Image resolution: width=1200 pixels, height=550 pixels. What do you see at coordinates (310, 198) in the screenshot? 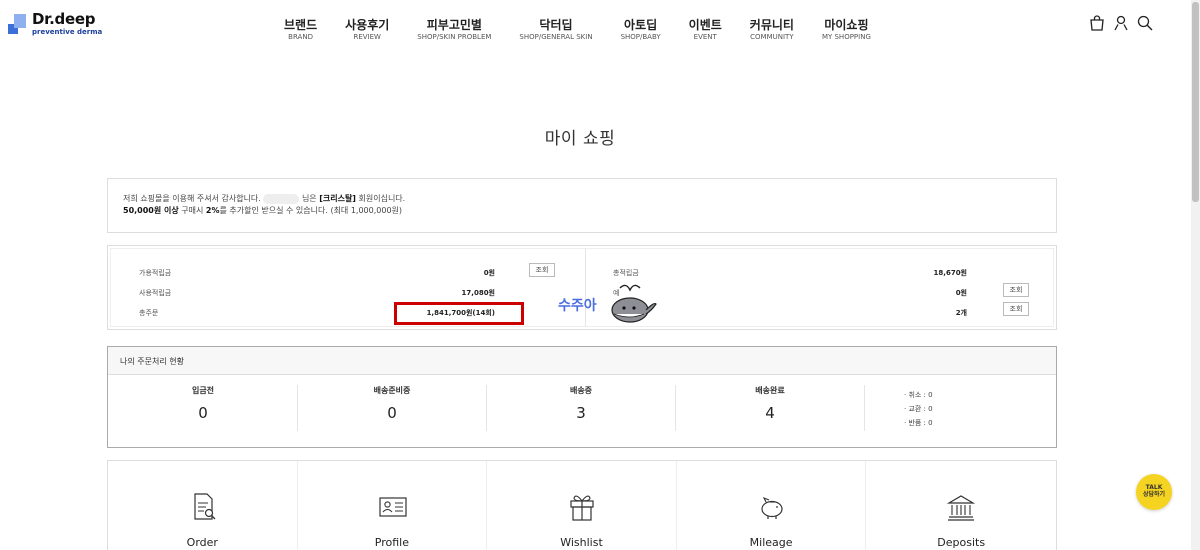
I see `member-text: 님은` at bounding box center [310, 198].